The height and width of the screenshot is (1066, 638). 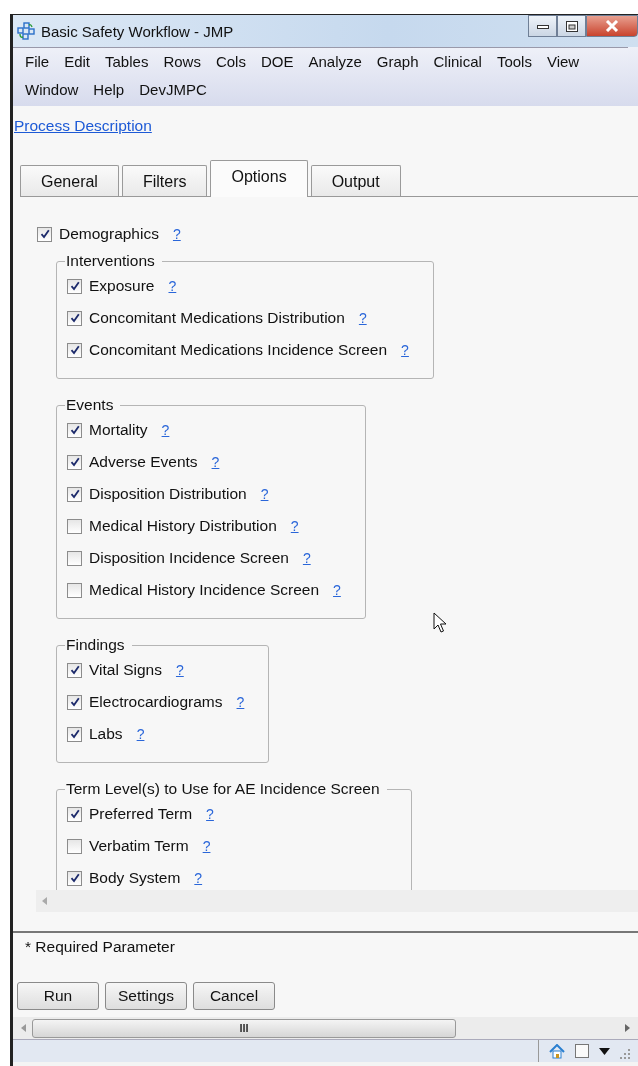 I want to click on option-label: Verbatim Term, so click(x=139, y=846).